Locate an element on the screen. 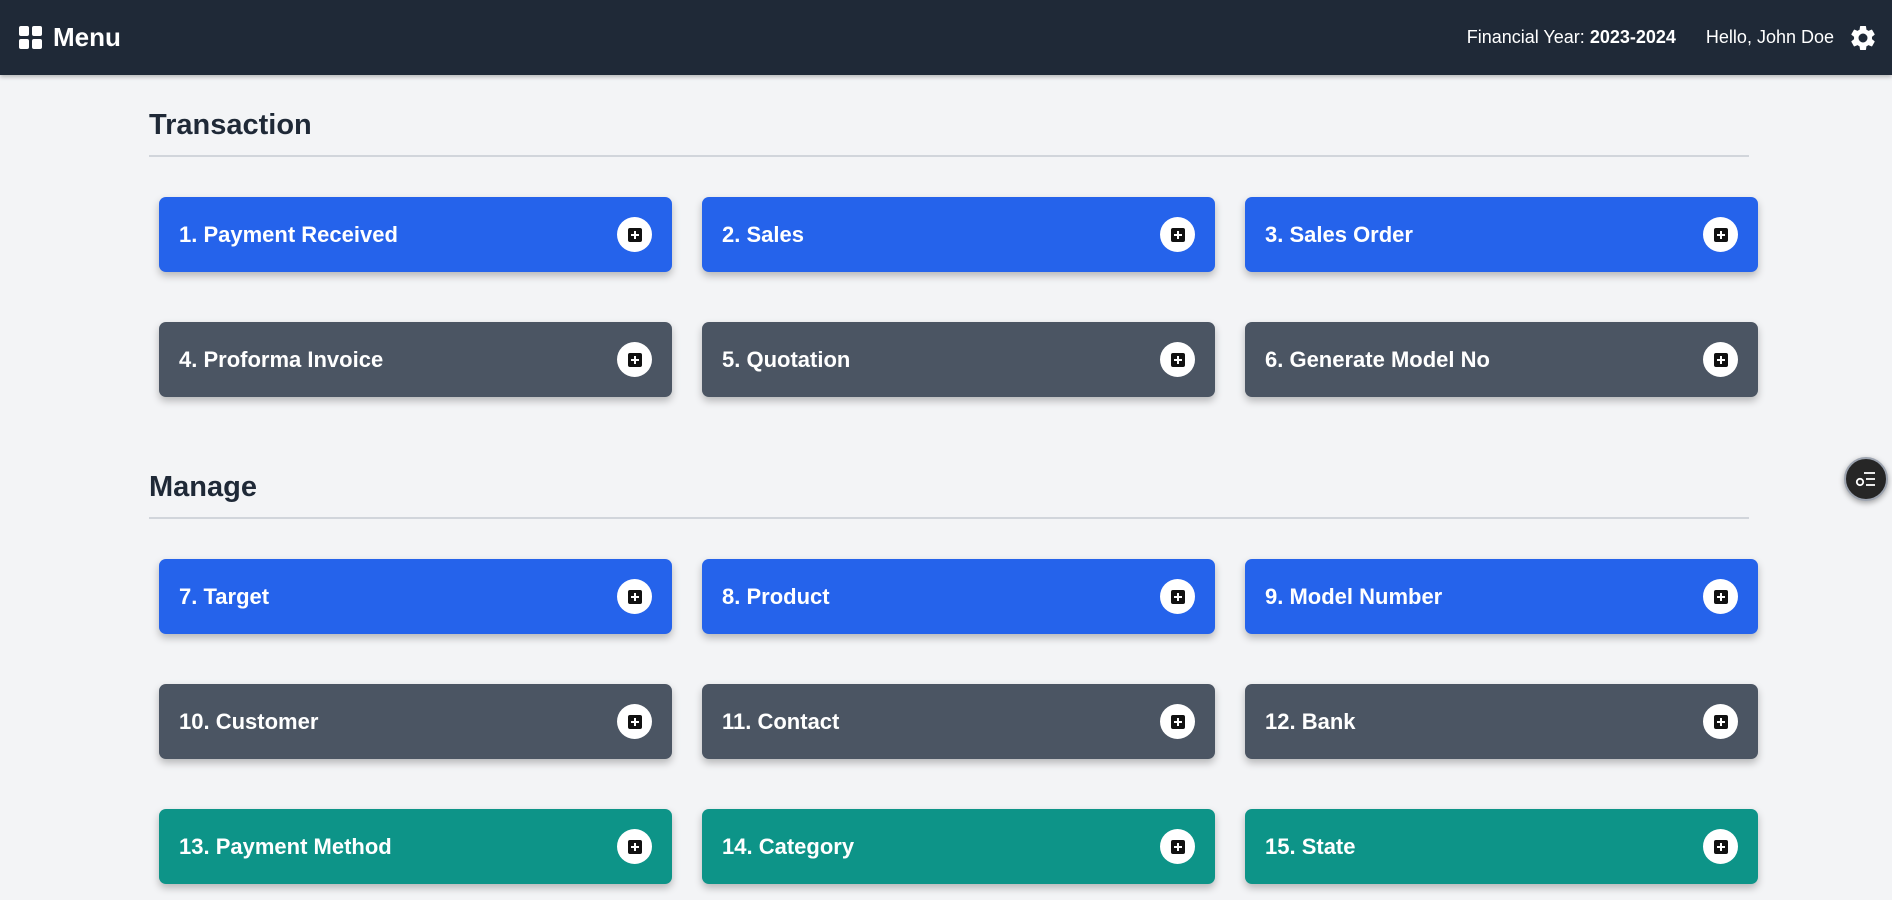  card-contact: 11. Contact is located at coordinates (958, 721).